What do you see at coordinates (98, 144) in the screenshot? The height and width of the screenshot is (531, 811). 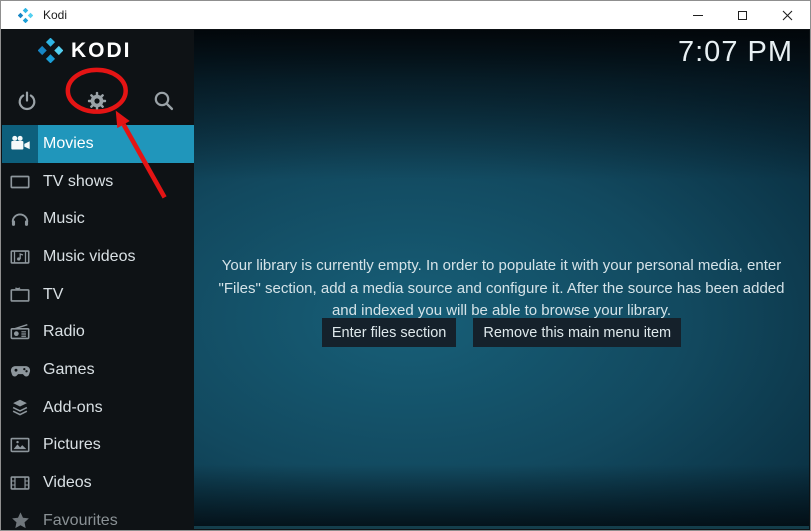 I see `sidebar-item-movies: Movies` at bounding box center [98, 144].